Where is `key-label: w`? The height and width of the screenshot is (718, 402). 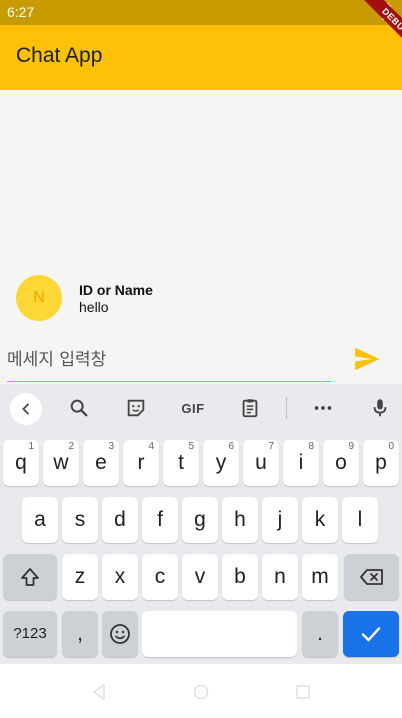 key-label: w is located at coordinates (61, 462).